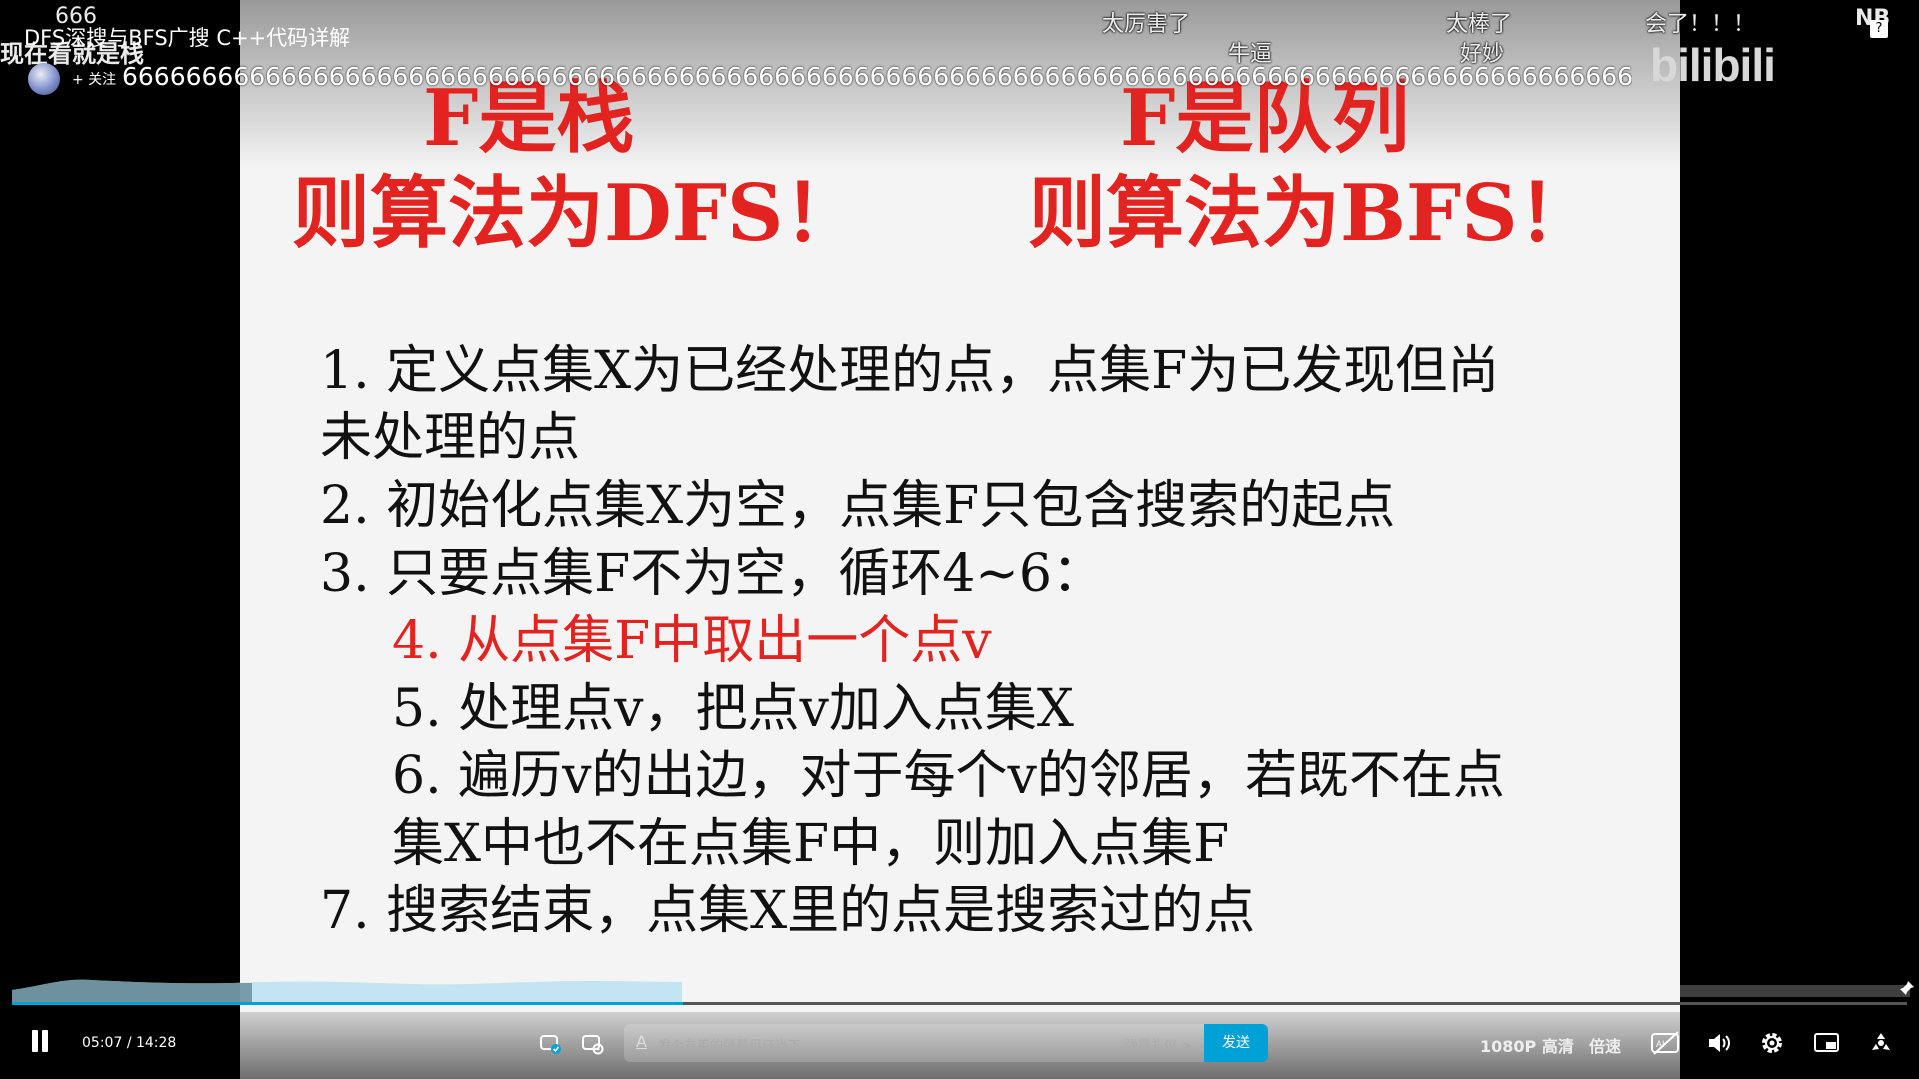 The height and width of the screenshot is (1079, 1919). Describe the element at coordinates (730, 1046) in the screenshot. I see `danmaku-placeholder: 发个友善的弹幕见证当下` at that location.